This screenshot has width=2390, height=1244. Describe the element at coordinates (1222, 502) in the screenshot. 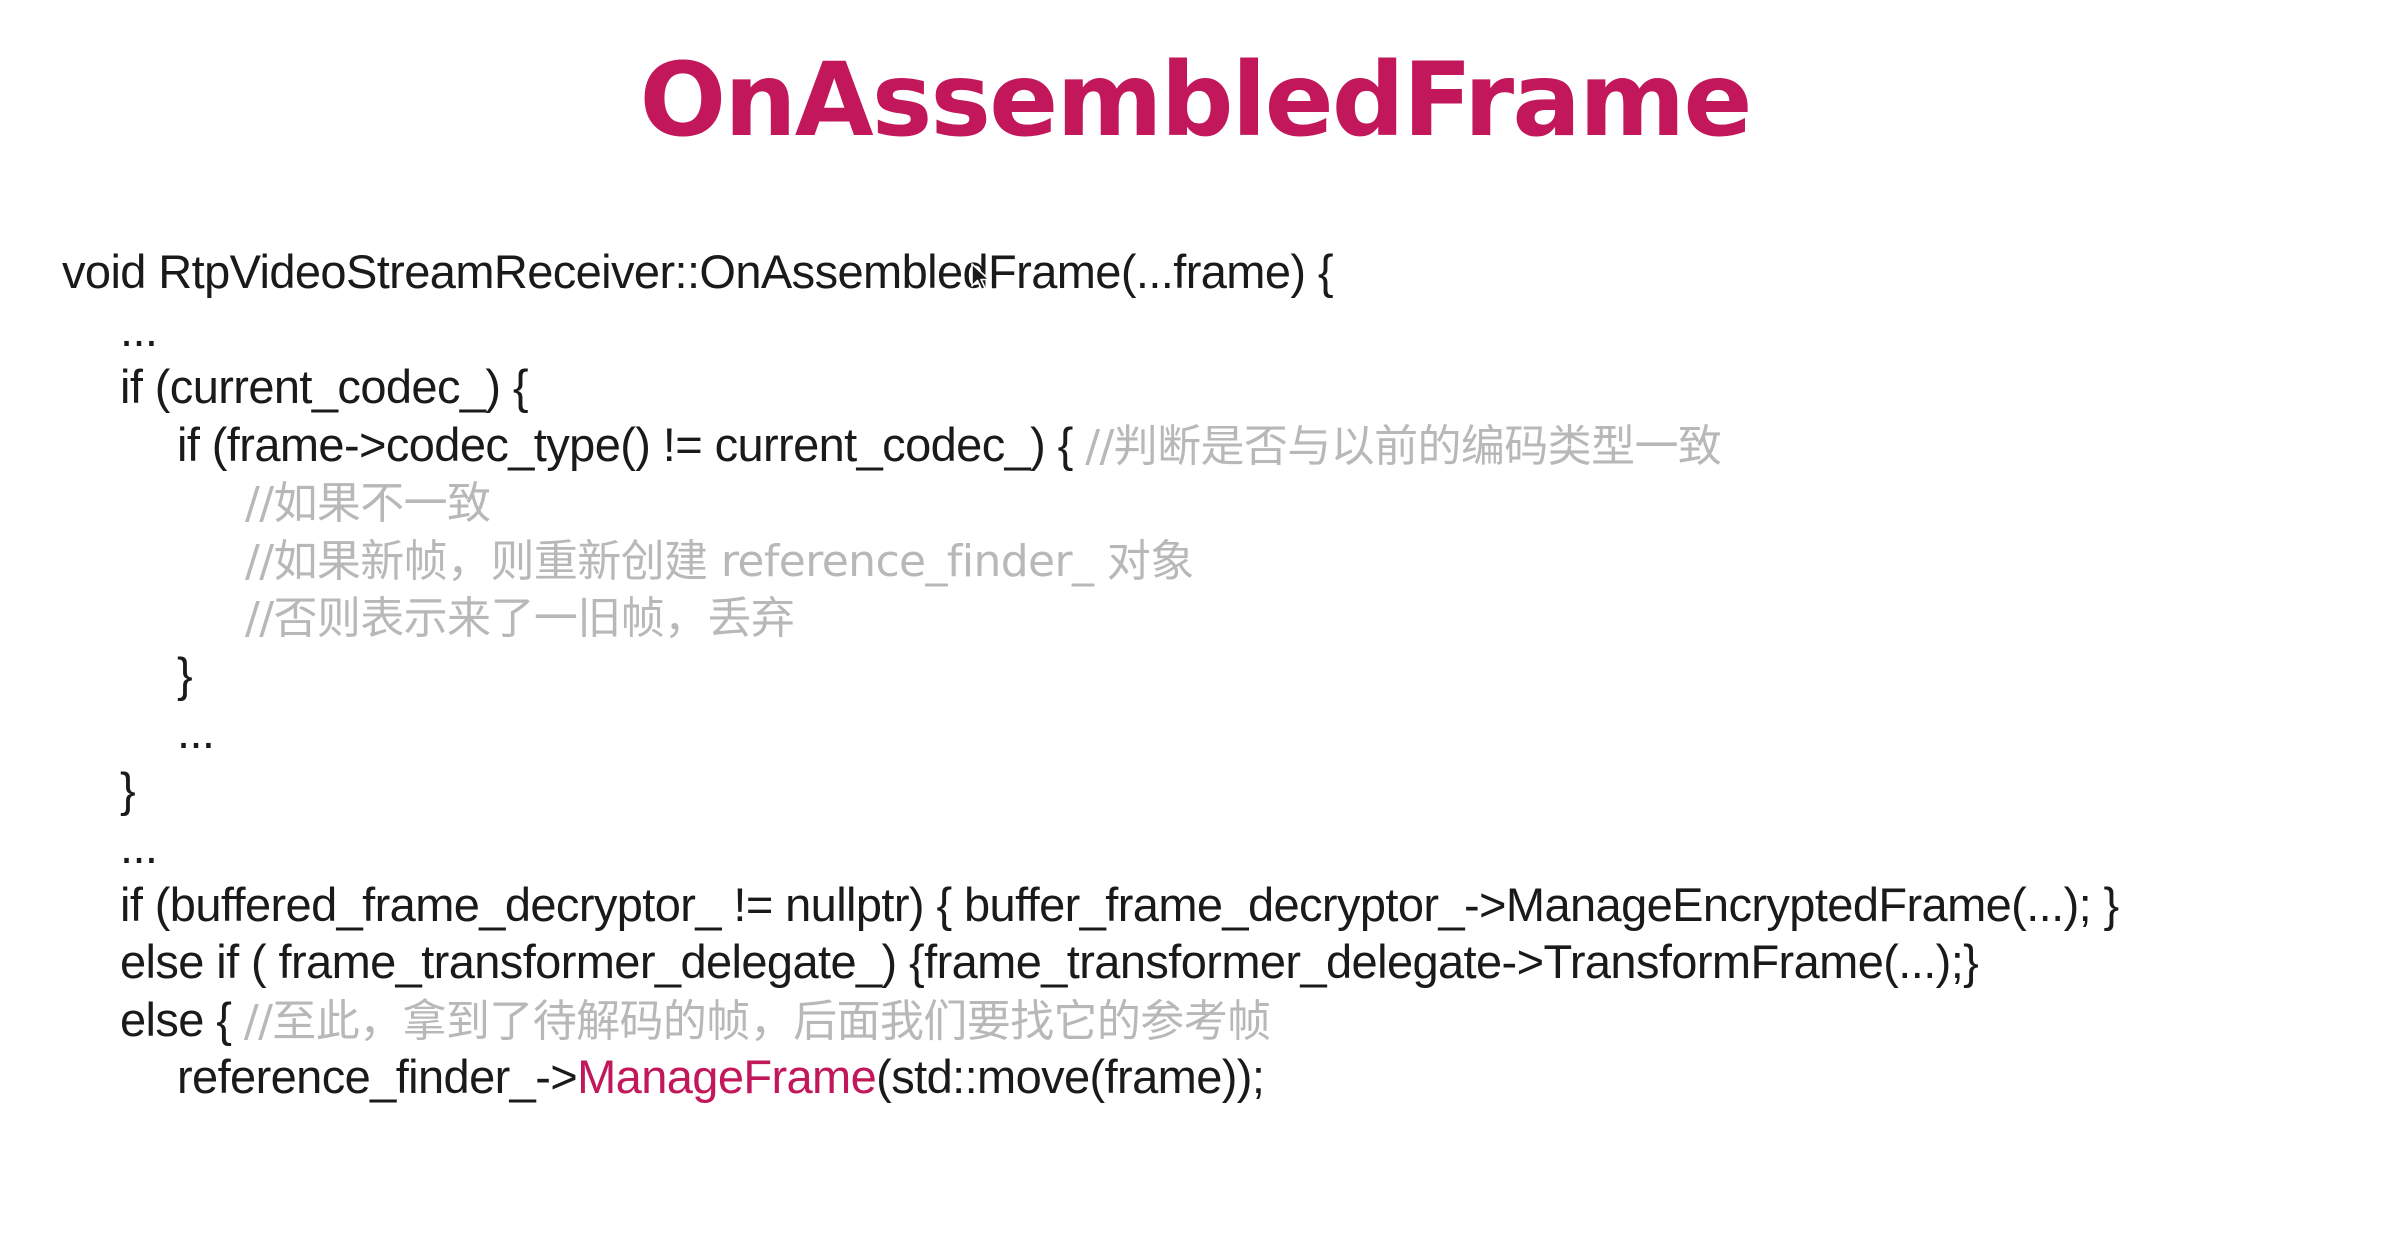

I see `code-line: //如果不一致` at that location.